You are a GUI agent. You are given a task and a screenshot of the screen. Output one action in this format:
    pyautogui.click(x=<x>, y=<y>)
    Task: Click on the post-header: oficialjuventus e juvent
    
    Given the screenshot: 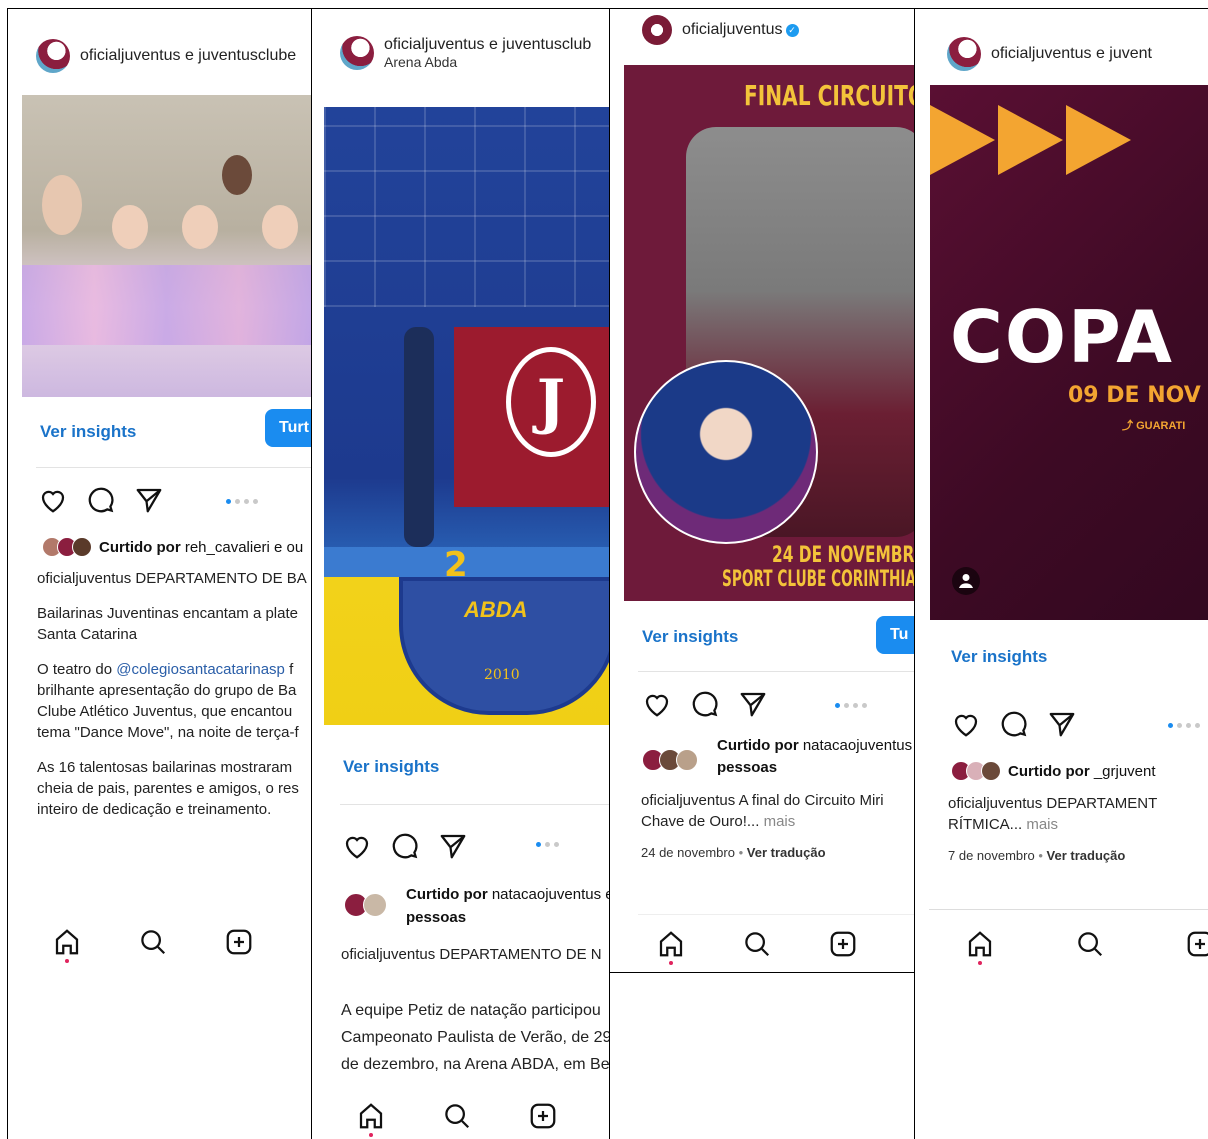 What is the action you would take?
    pyautogui.click(x=1077, y=54)
    